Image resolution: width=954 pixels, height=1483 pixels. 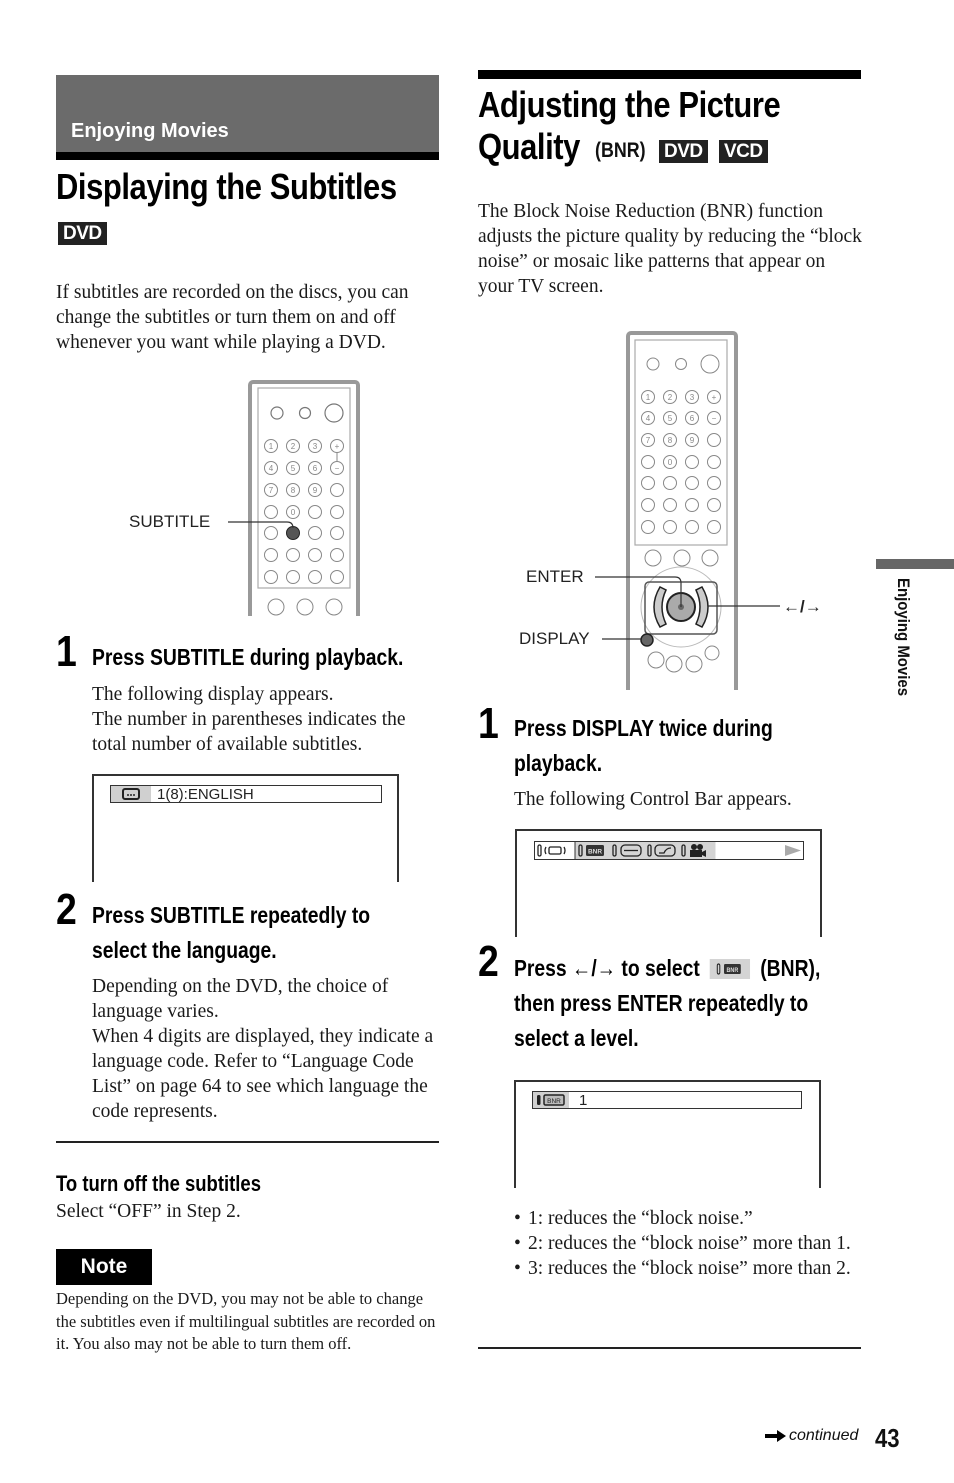 I want to click on bnr-level-screen: BNR 1, so click(x=667, y=1134).